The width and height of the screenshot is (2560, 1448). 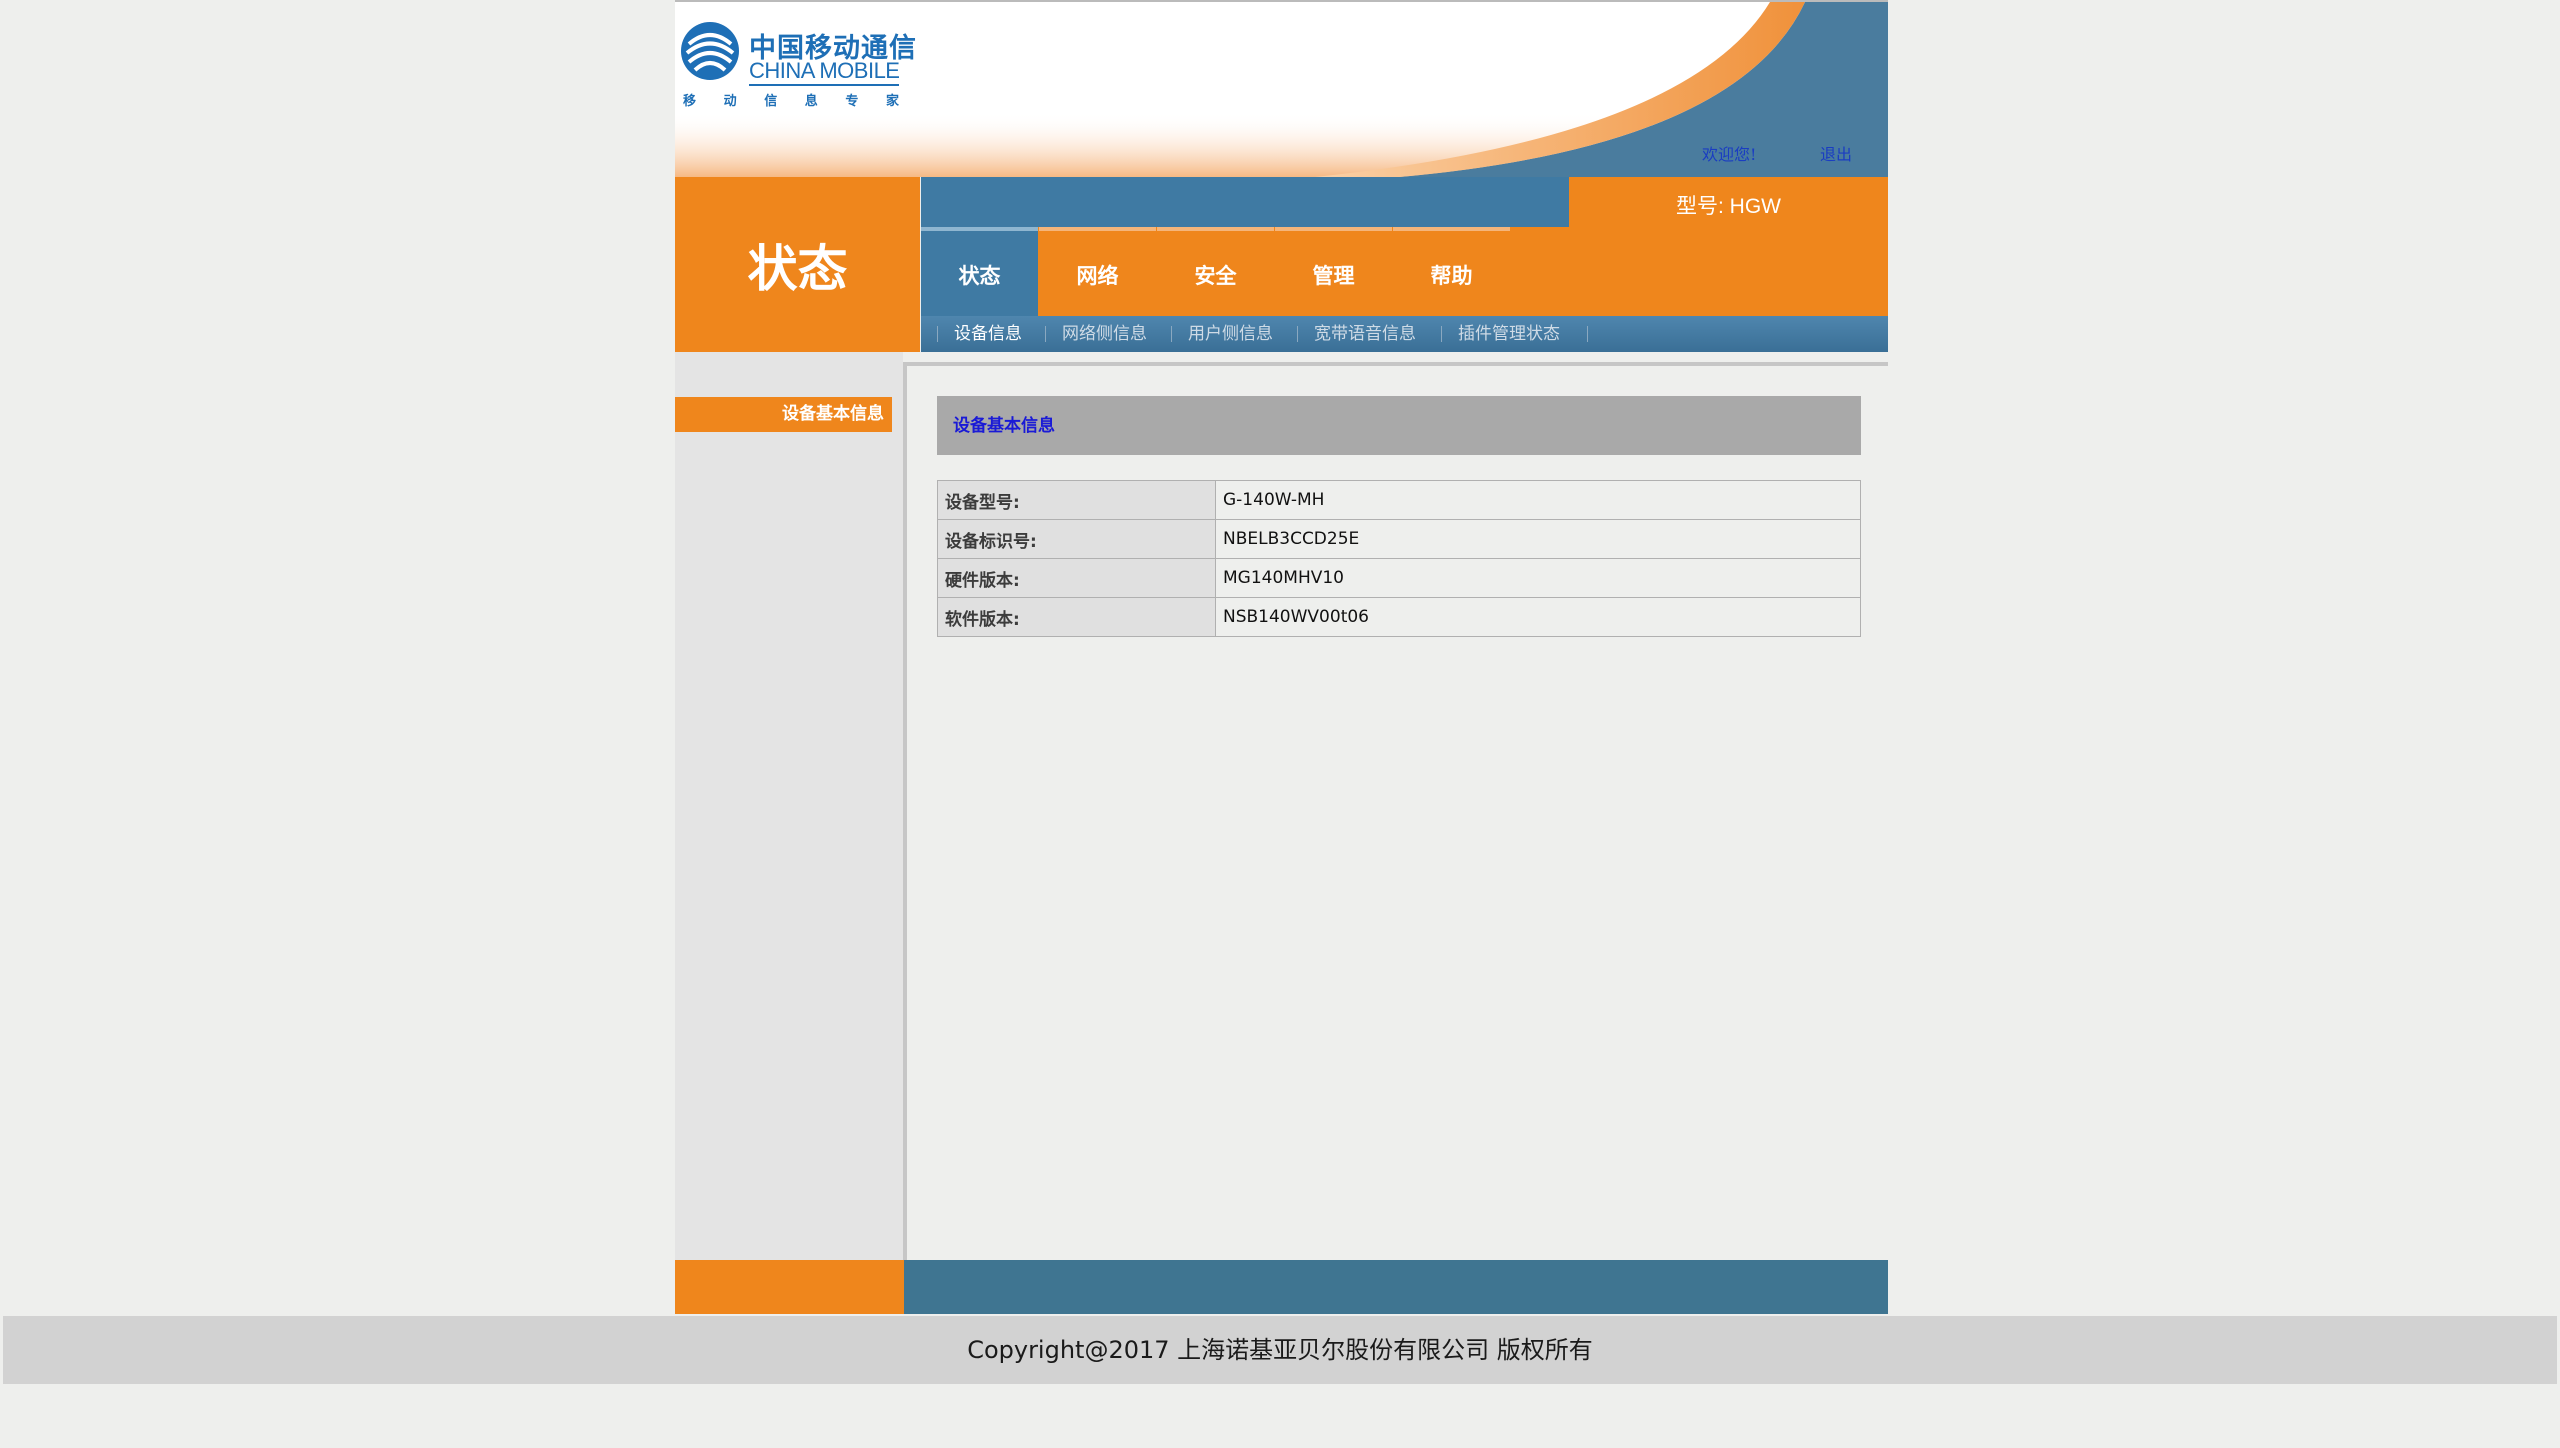 What do you see at coordinates (1097, 271) in the screenshot?
I see `tab-network: 网络` at bounding box center [1097, 271].